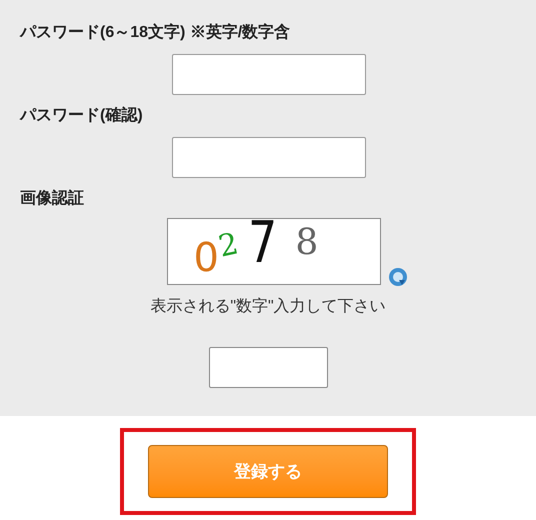 The width and height of the screenshot is (536, 520). What do you see at coordinates (268, 307) in the screenshot?
I see `captcha-hint: 表示される"数字"入力して下さい` at bounding box center [268, 307].